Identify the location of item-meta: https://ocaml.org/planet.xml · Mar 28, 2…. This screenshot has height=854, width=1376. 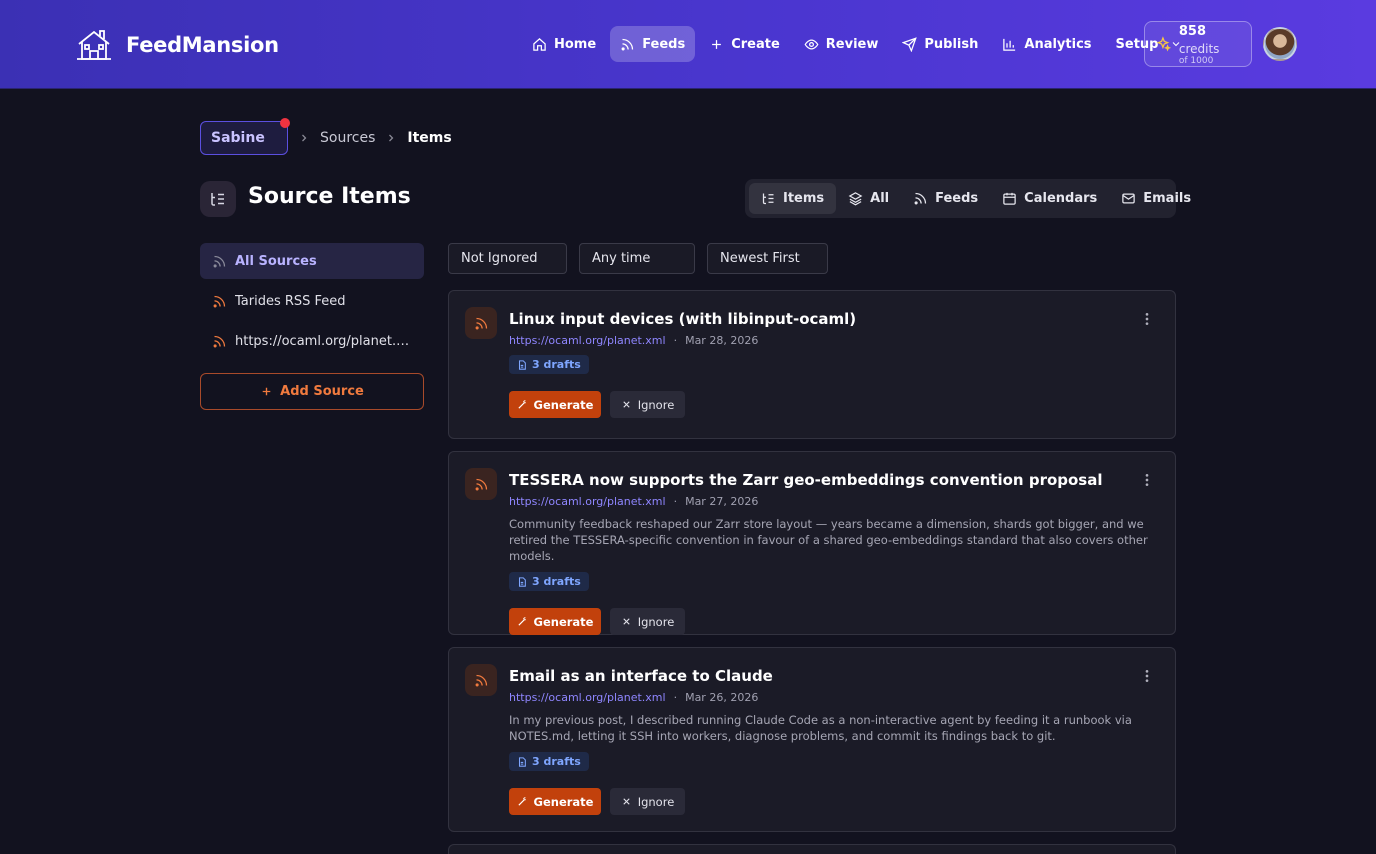
(834, 340).